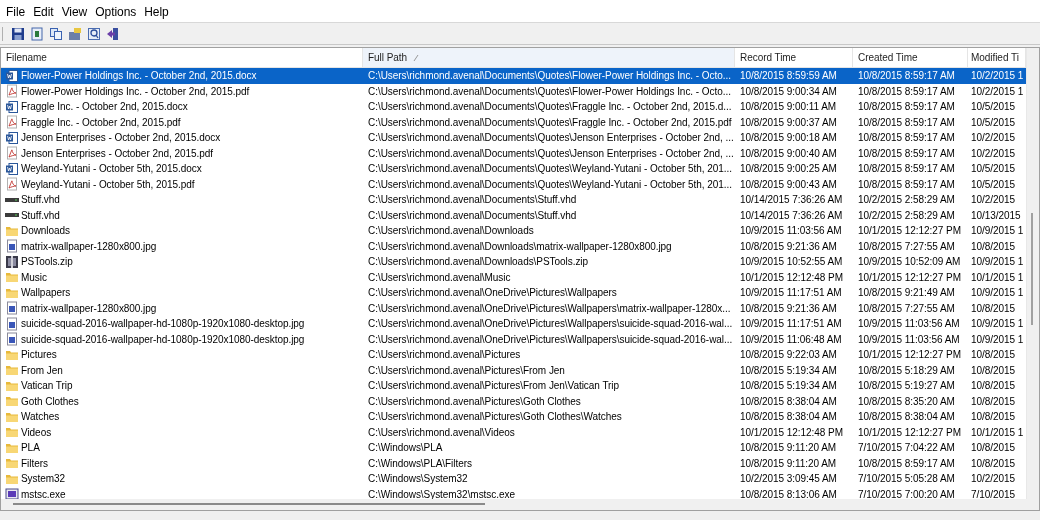  Describe the element at coordinates (513, 370) in the screenshot. I see `table-row: From Jen C:\Users\richmond.avenal\Pictures\From Jen 10/8/2015 5:19:34 AM 10/8/2015 5:18:29 AM 10/8/2015` at that location.